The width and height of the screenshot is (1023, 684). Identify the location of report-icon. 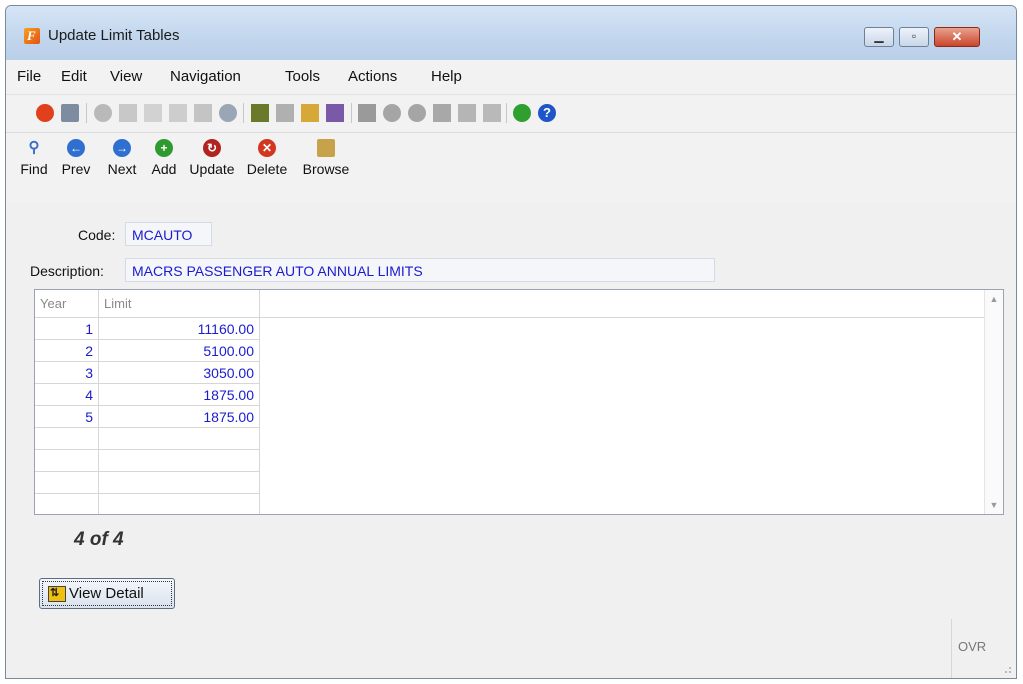
(492, 113).